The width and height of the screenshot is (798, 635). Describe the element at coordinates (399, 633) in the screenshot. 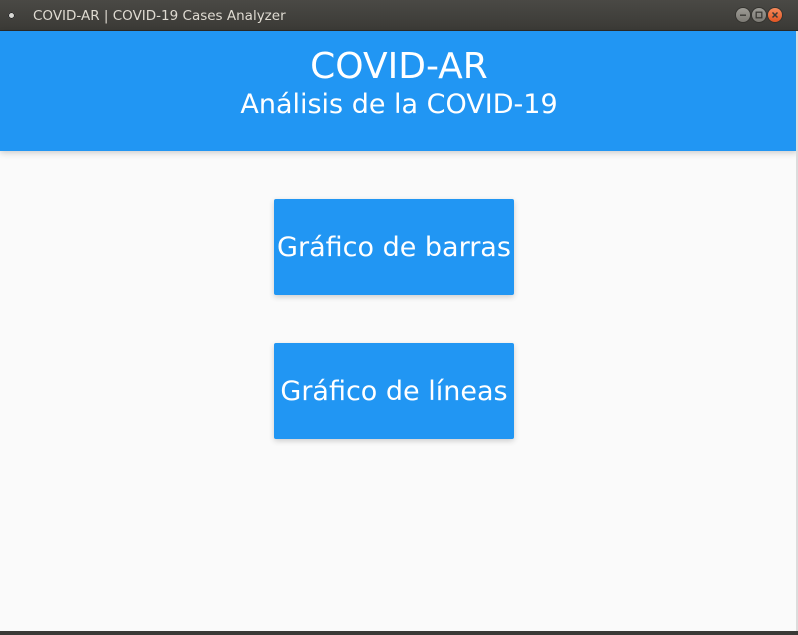

I see `window-bottom-border` at that location.